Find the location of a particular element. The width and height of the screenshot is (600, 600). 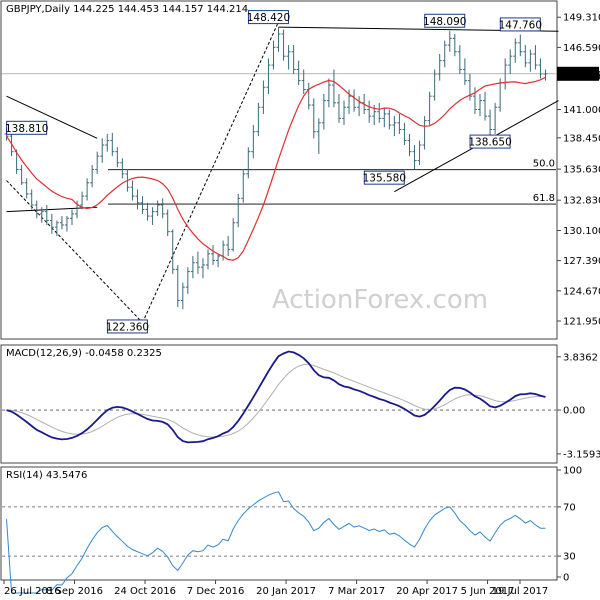

price-tick-label: 124.670 is located at coordinates (581, 291).